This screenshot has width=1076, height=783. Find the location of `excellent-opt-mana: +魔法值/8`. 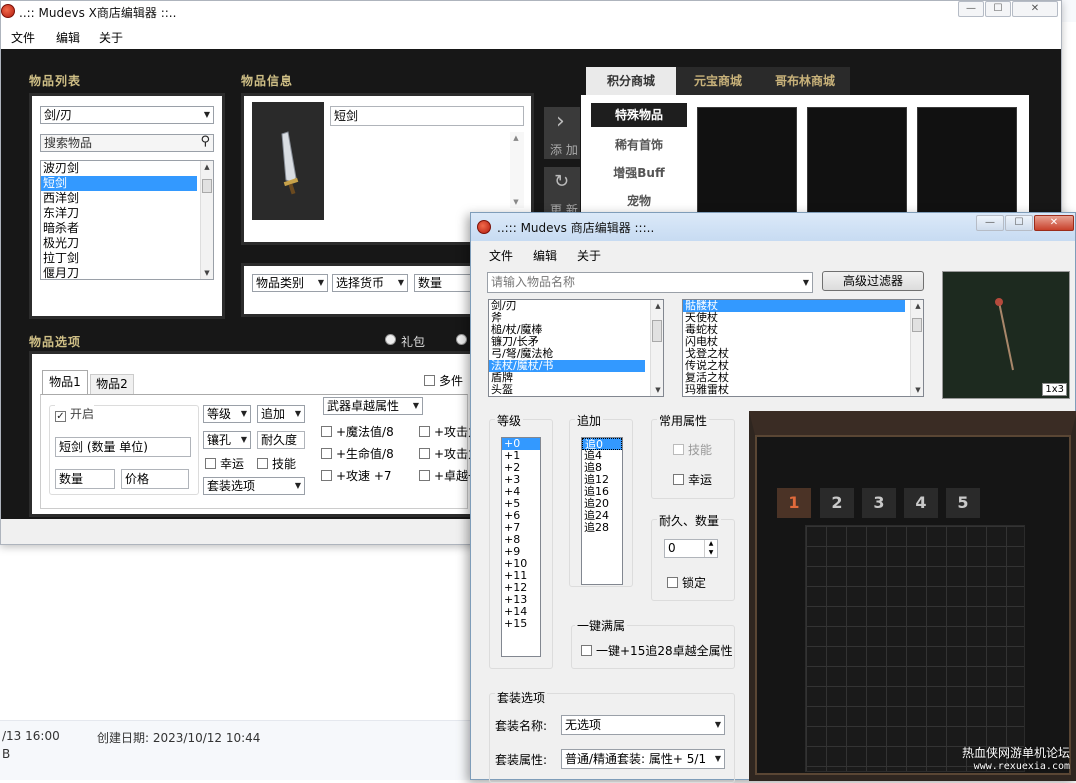

excellent-opt-mana: +魔法值/8 is located at coordinates (357, 431).